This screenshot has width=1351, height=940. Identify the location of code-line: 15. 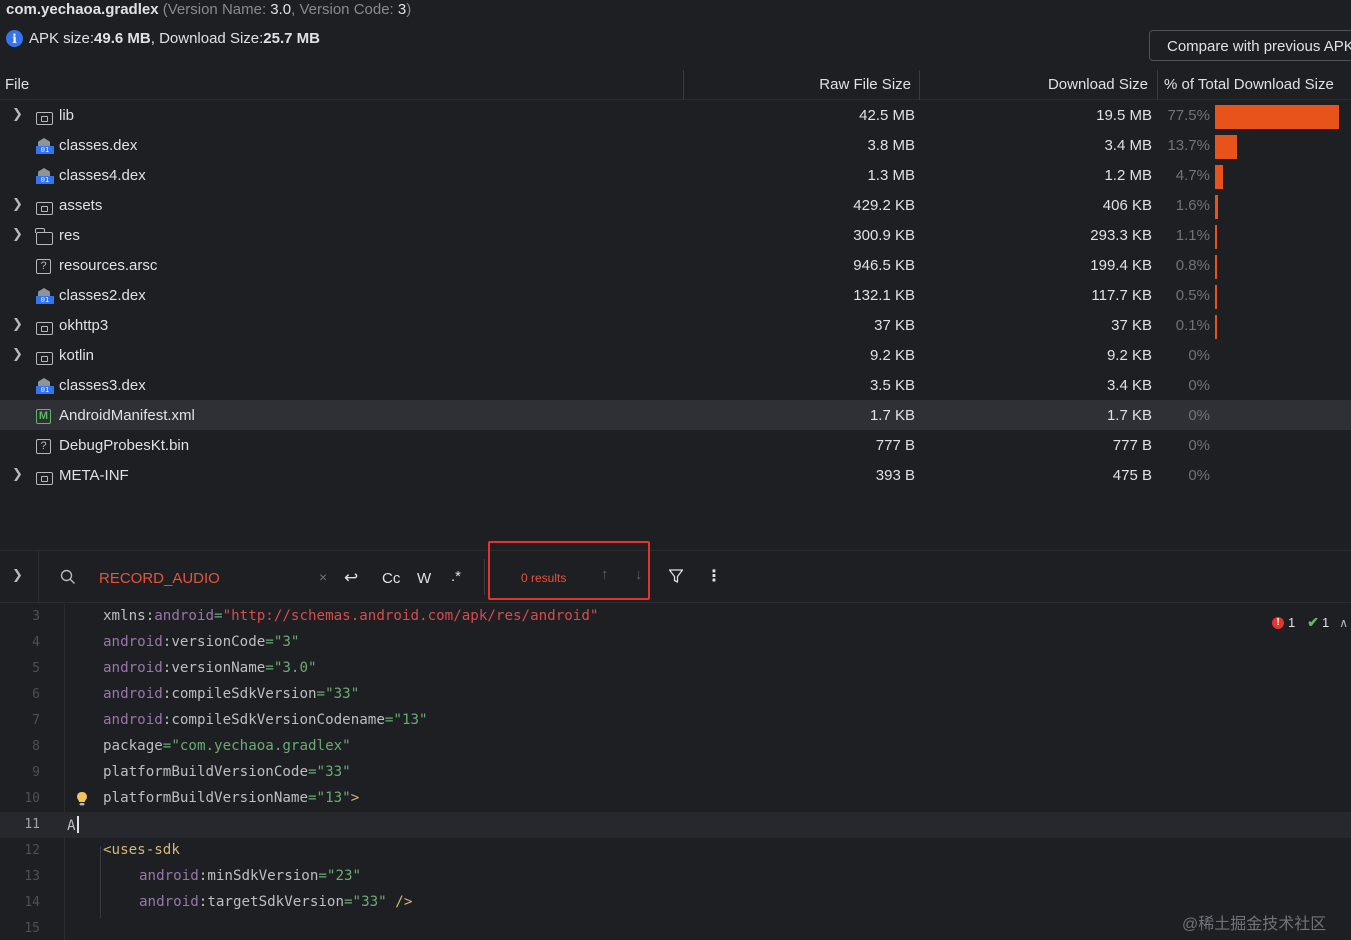
(675, 928).